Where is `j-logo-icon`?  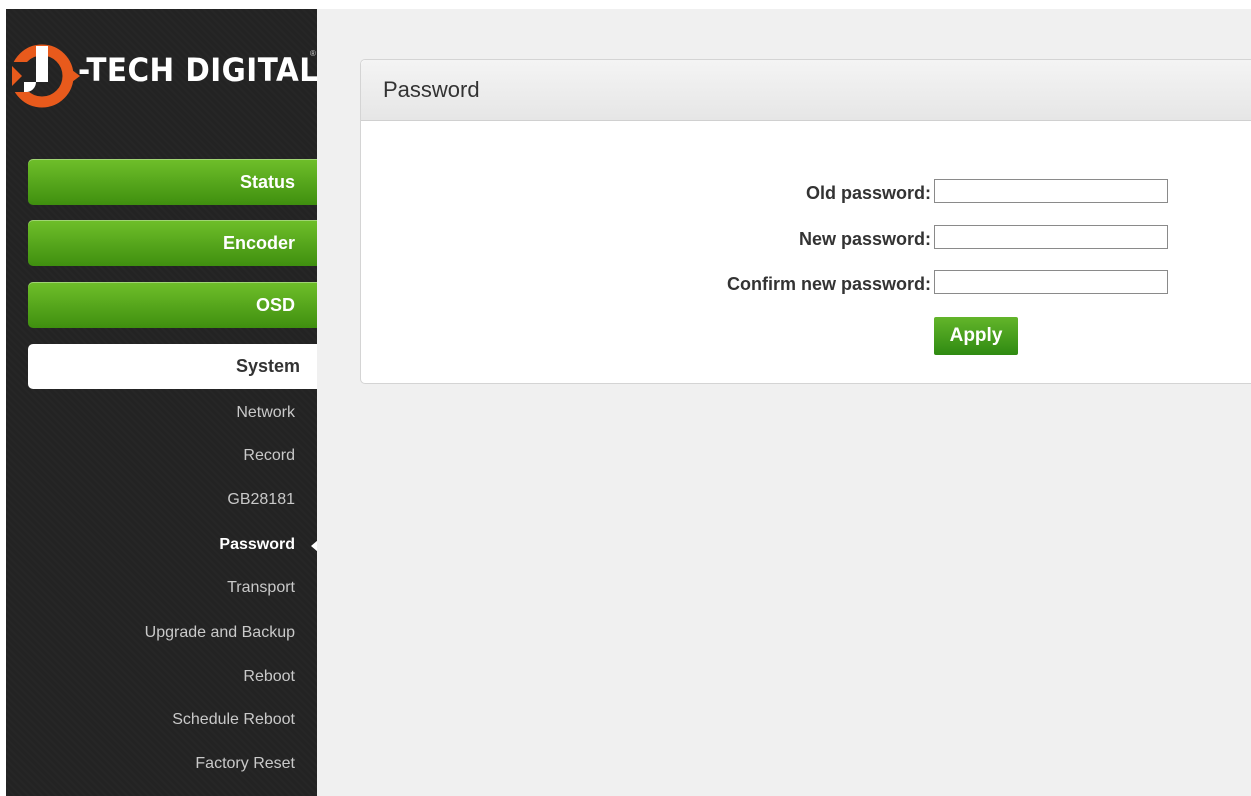 j-logo-icon is located at coordinates (44, 76).